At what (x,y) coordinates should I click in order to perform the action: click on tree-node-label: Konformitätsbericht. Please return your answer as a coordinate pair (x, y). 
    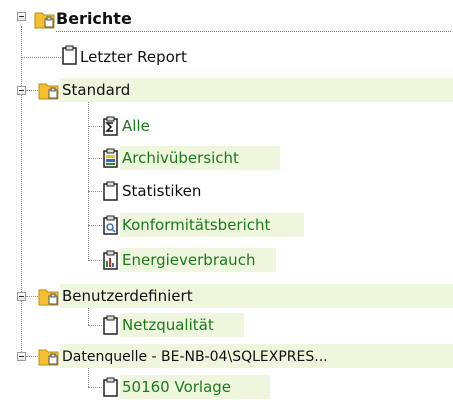
    Looking at the image, I should click on (196, 225).